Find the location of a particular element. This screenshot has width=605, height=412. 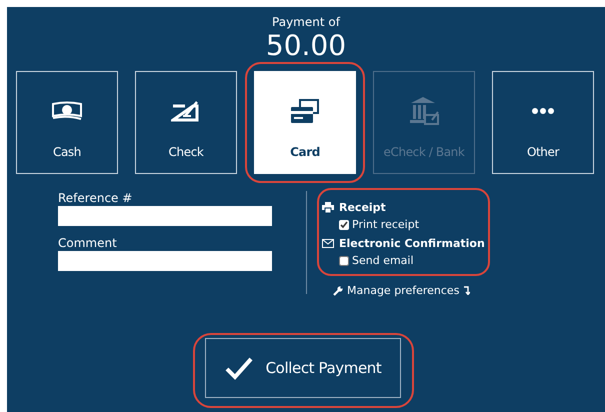

mail-icon is located at coordinates (328, 243).